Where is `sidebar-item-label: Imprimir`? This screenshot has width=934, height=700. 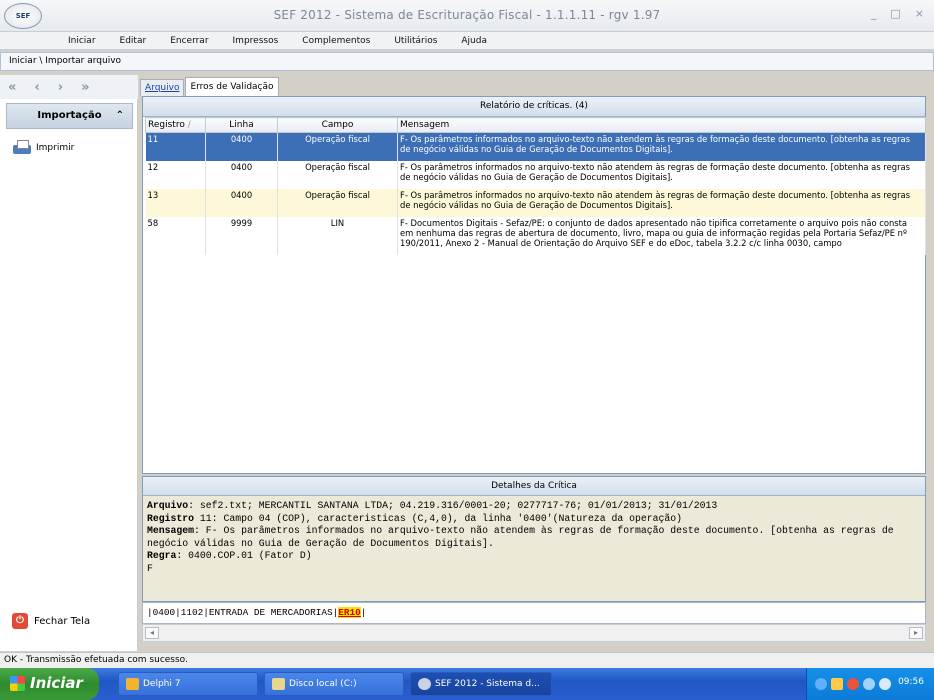 sidebar-item-label: Imprimir is located at coordinates (55, 148).